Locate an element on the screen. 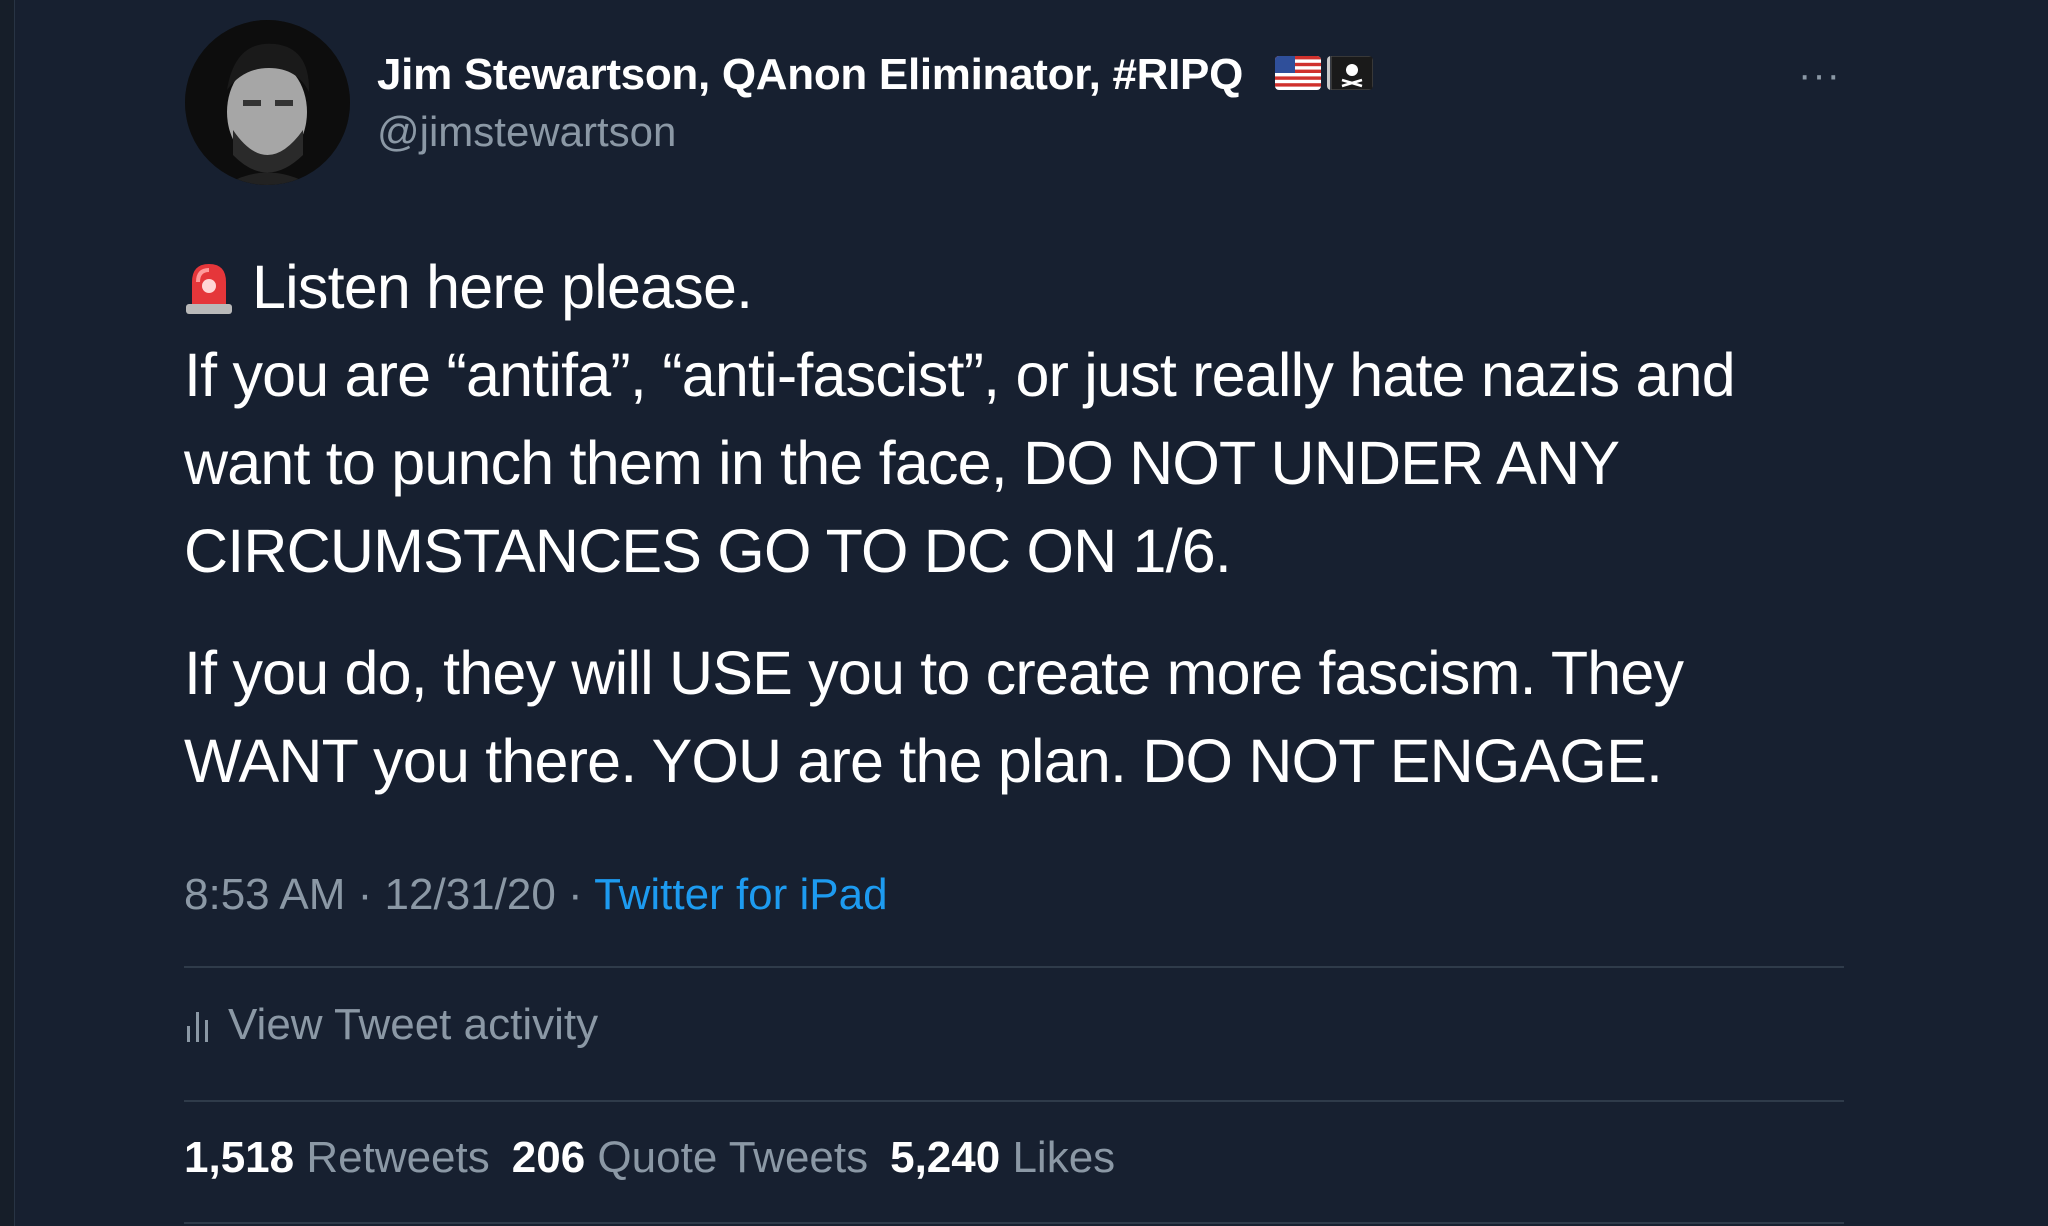 The width and height of the screenshot is (2048, 1226). quote-tweets-count: 206 is located at coordinates (548, 1157).